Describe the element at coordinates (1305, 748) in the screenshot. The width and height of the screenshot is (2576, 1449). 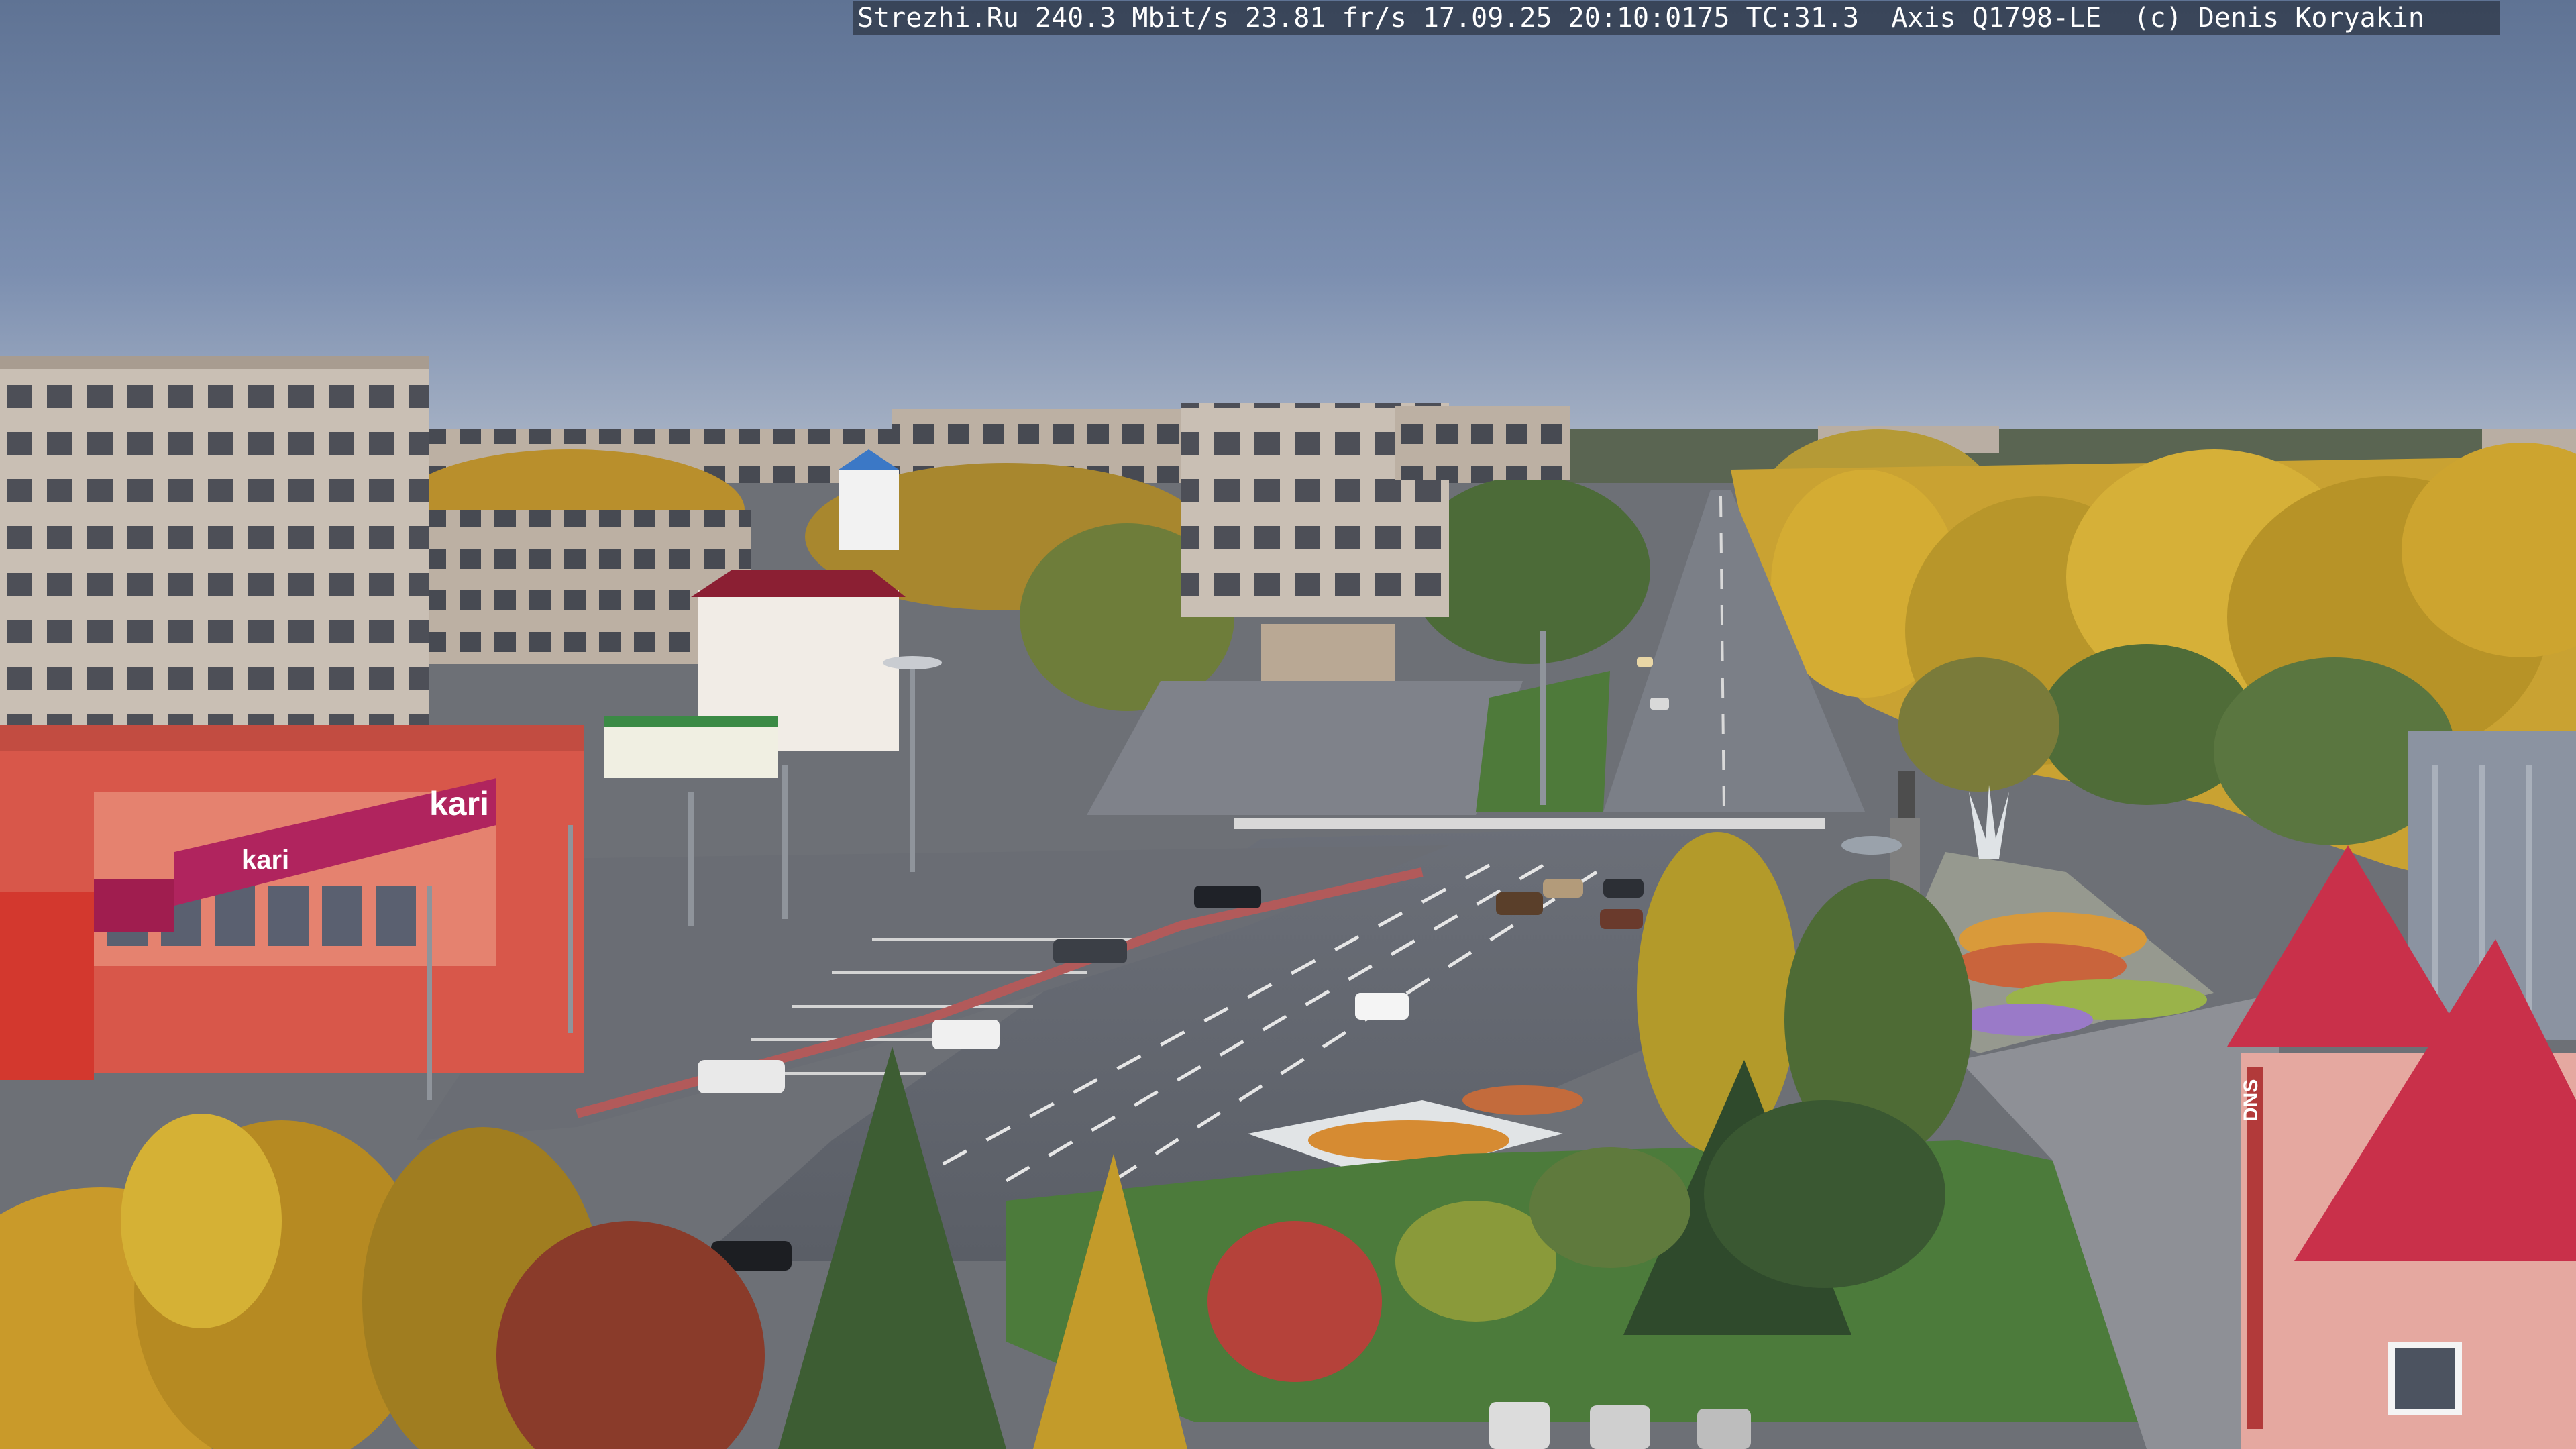
I see `town-square` at that location.